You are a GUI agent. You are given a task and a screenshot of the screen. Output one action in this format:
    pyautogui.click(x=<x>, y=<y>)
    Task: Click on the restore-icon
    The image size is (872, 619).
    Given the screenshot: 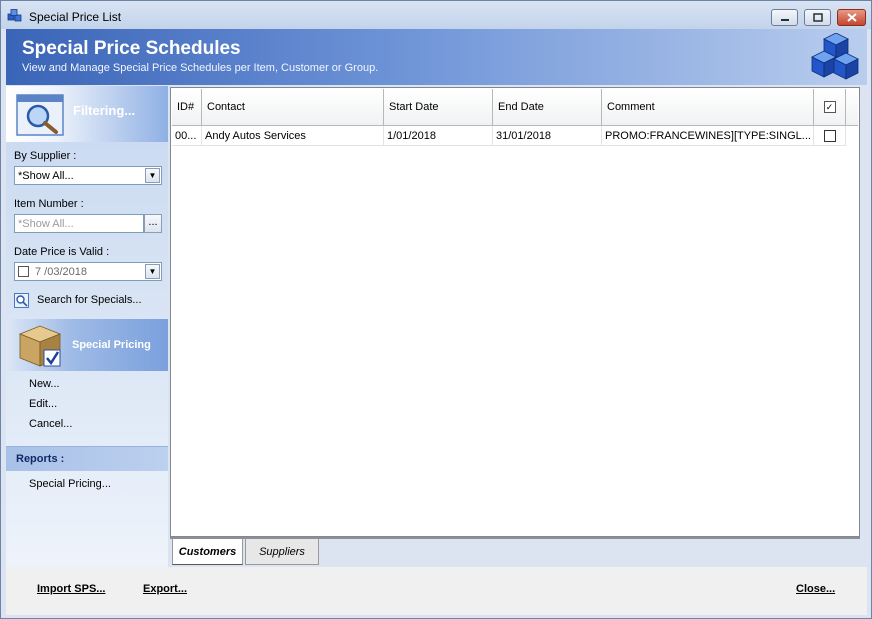 What is the action you would take?
    pyautogui.click(x=817, y=17)
    